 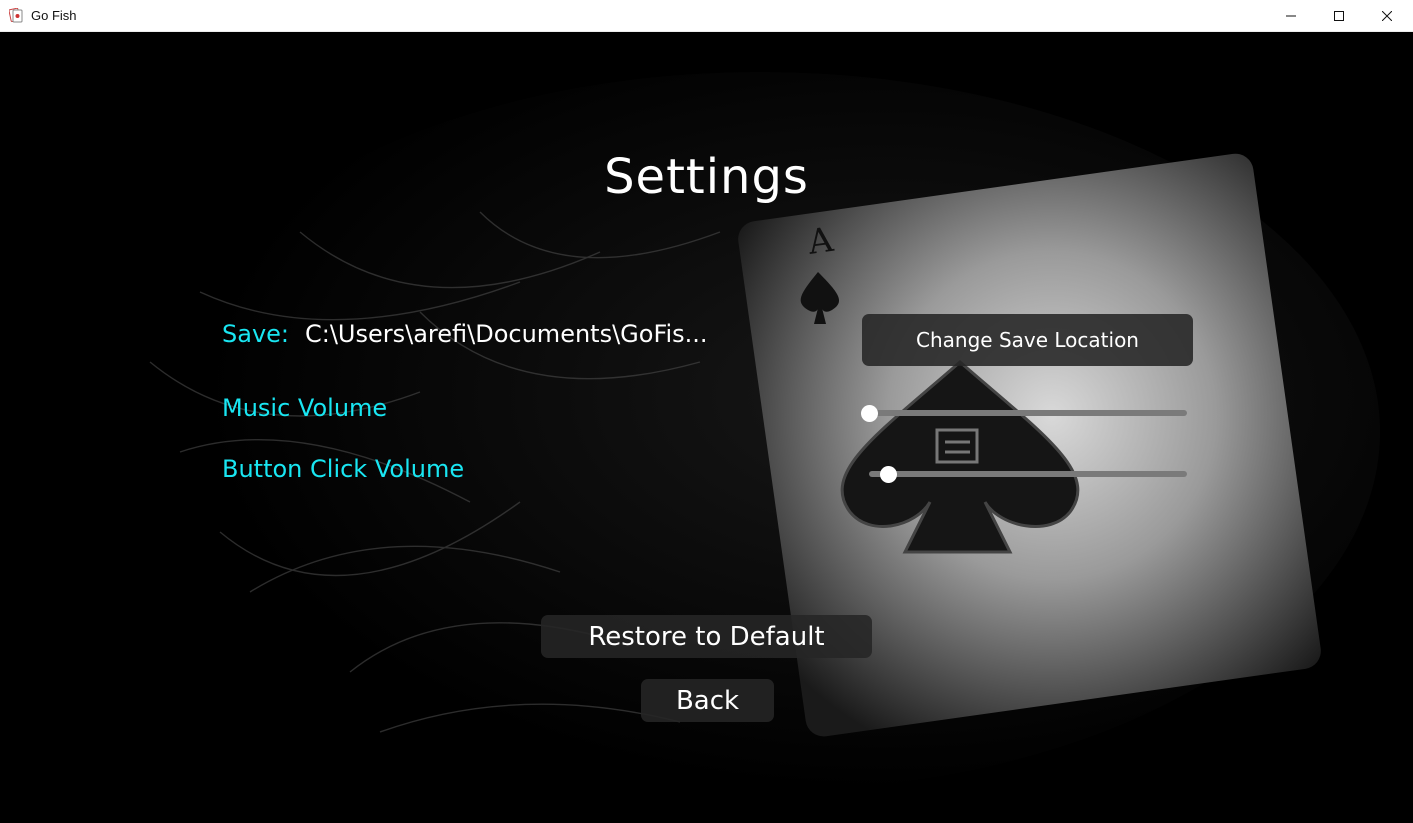 I want to click on button-click-volume-slider, so click(x=1028, y=473).